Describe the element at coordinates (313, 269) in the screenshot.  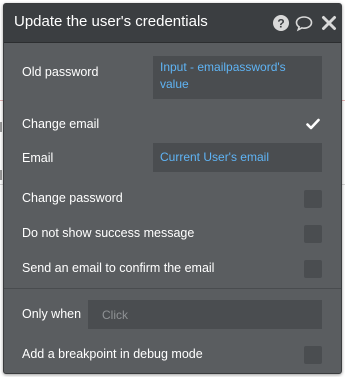
I see `send-confirm-email-checkbox` at that location.